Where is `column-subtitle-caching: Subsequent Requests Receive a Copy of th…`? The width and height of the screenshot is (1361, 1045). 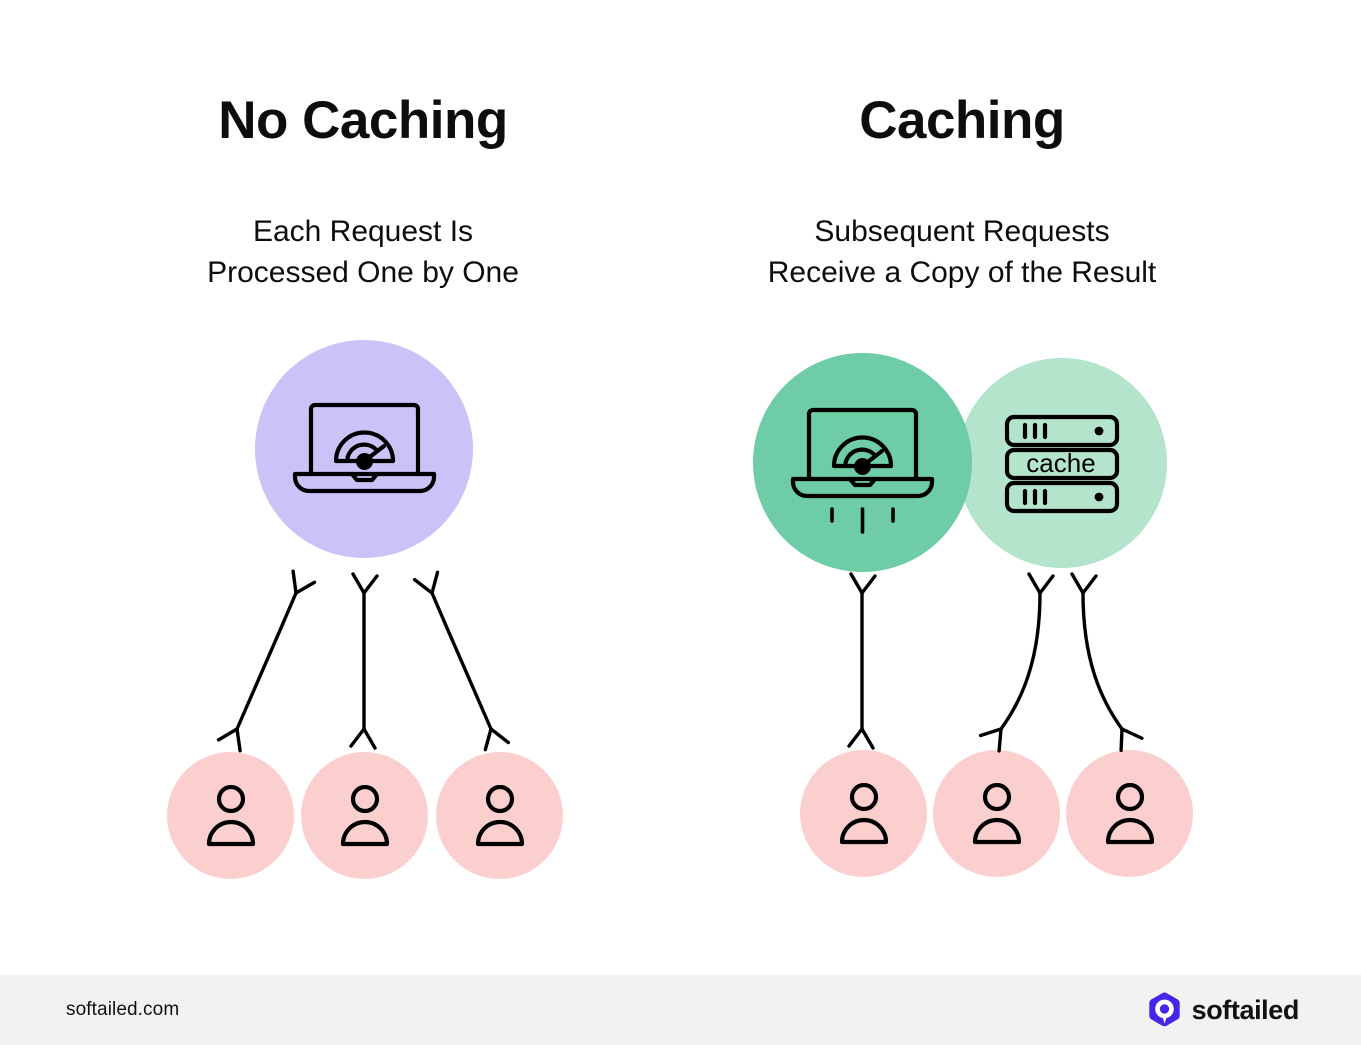
column-subtitle-caching: Subsequent Requests Receive a Copy of th… is located at coordinates (962, 252).